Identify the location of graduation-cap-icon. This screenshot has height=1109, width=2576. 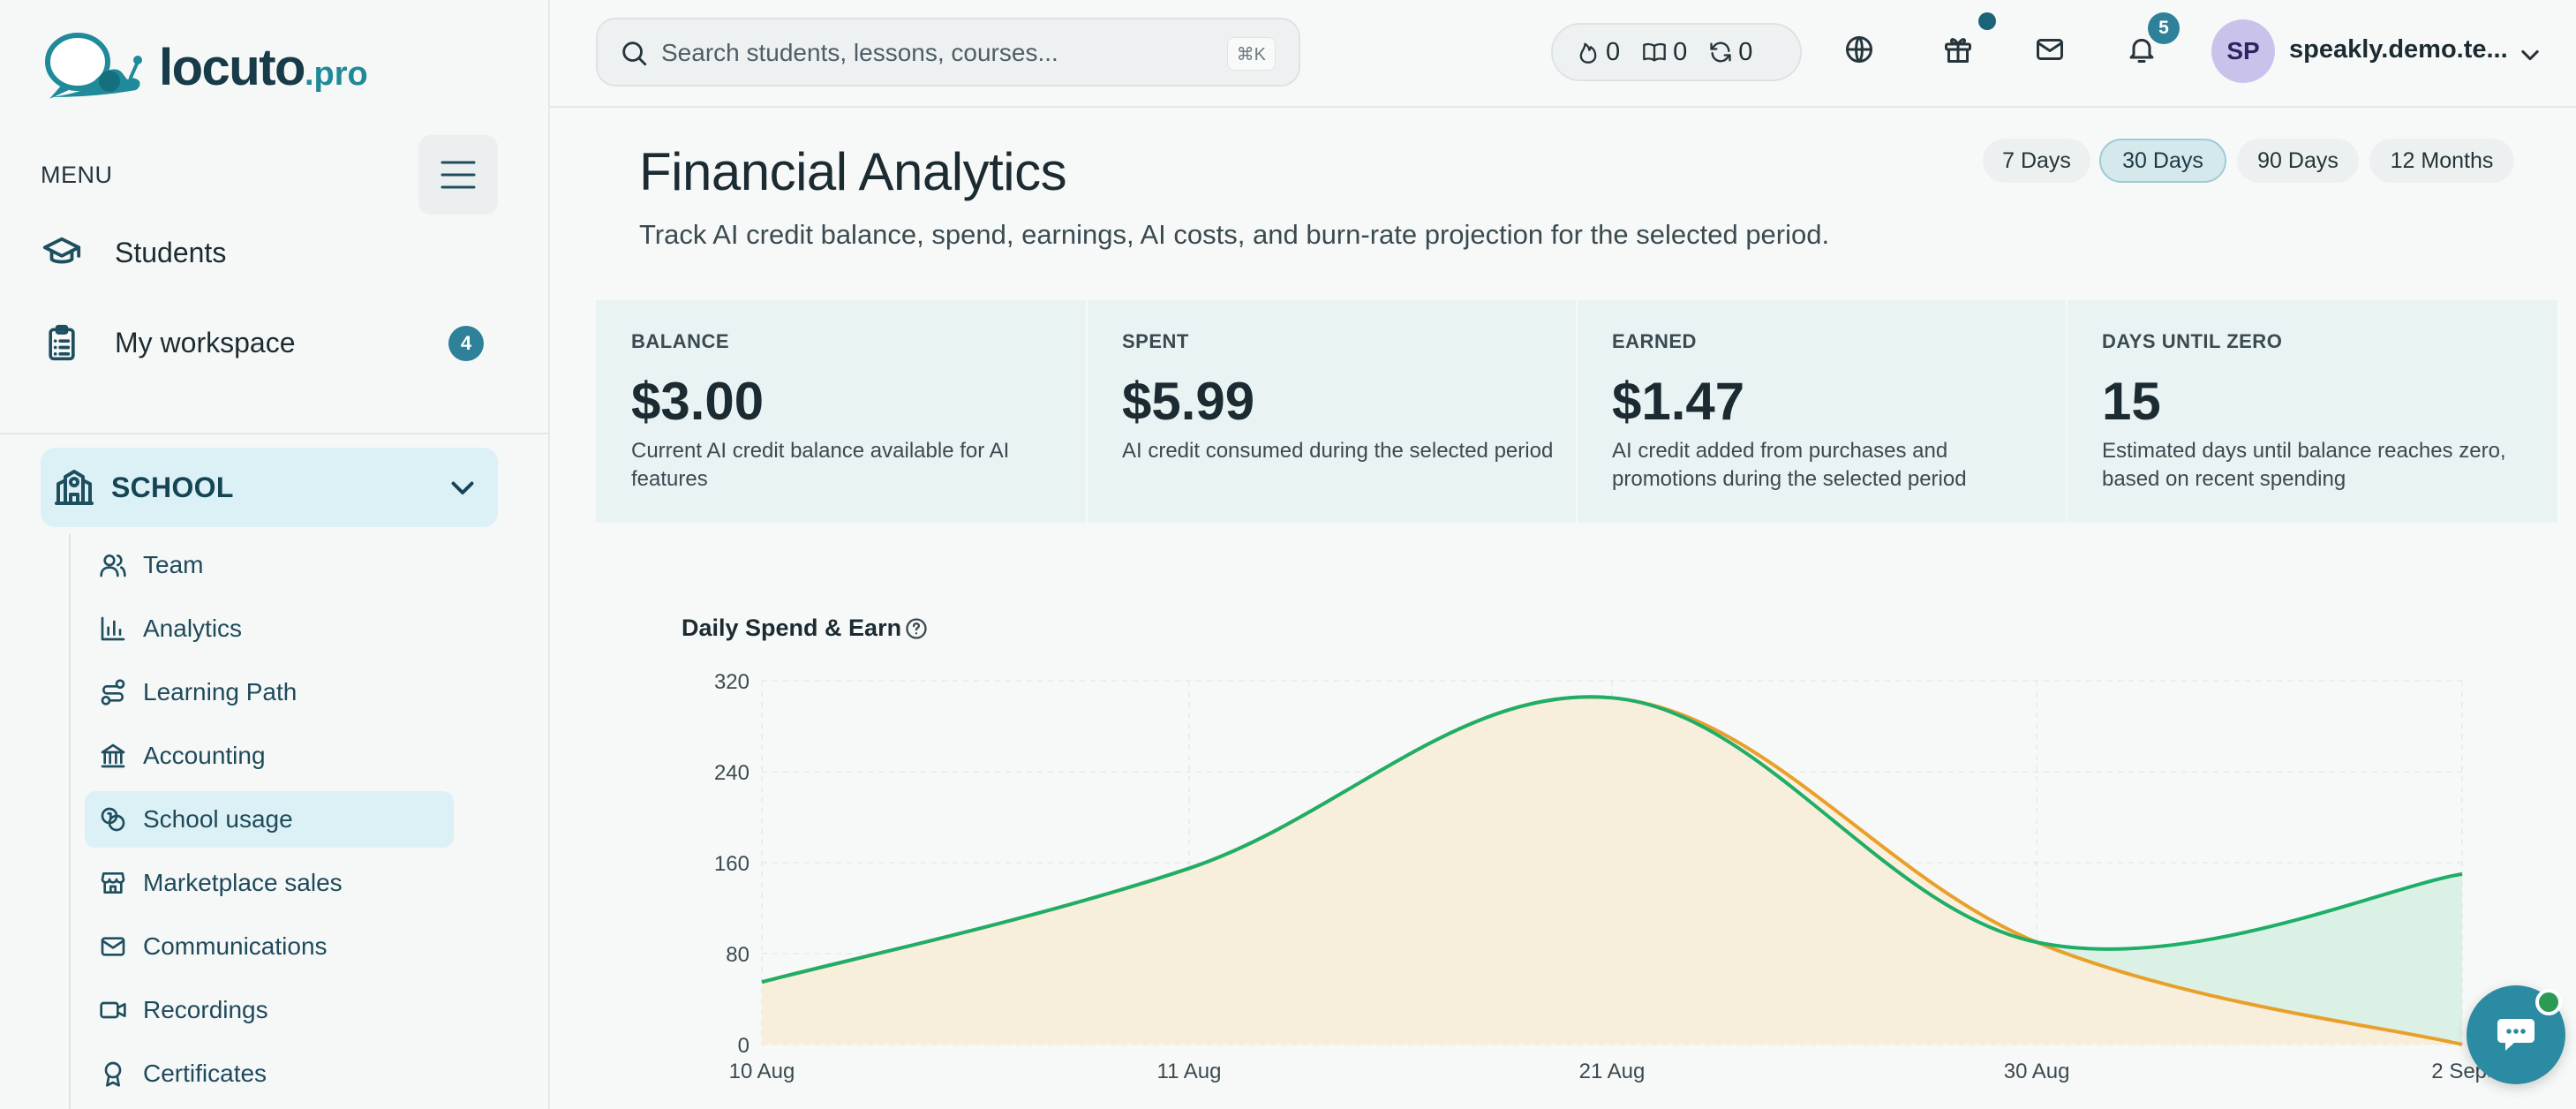
(62, 252).